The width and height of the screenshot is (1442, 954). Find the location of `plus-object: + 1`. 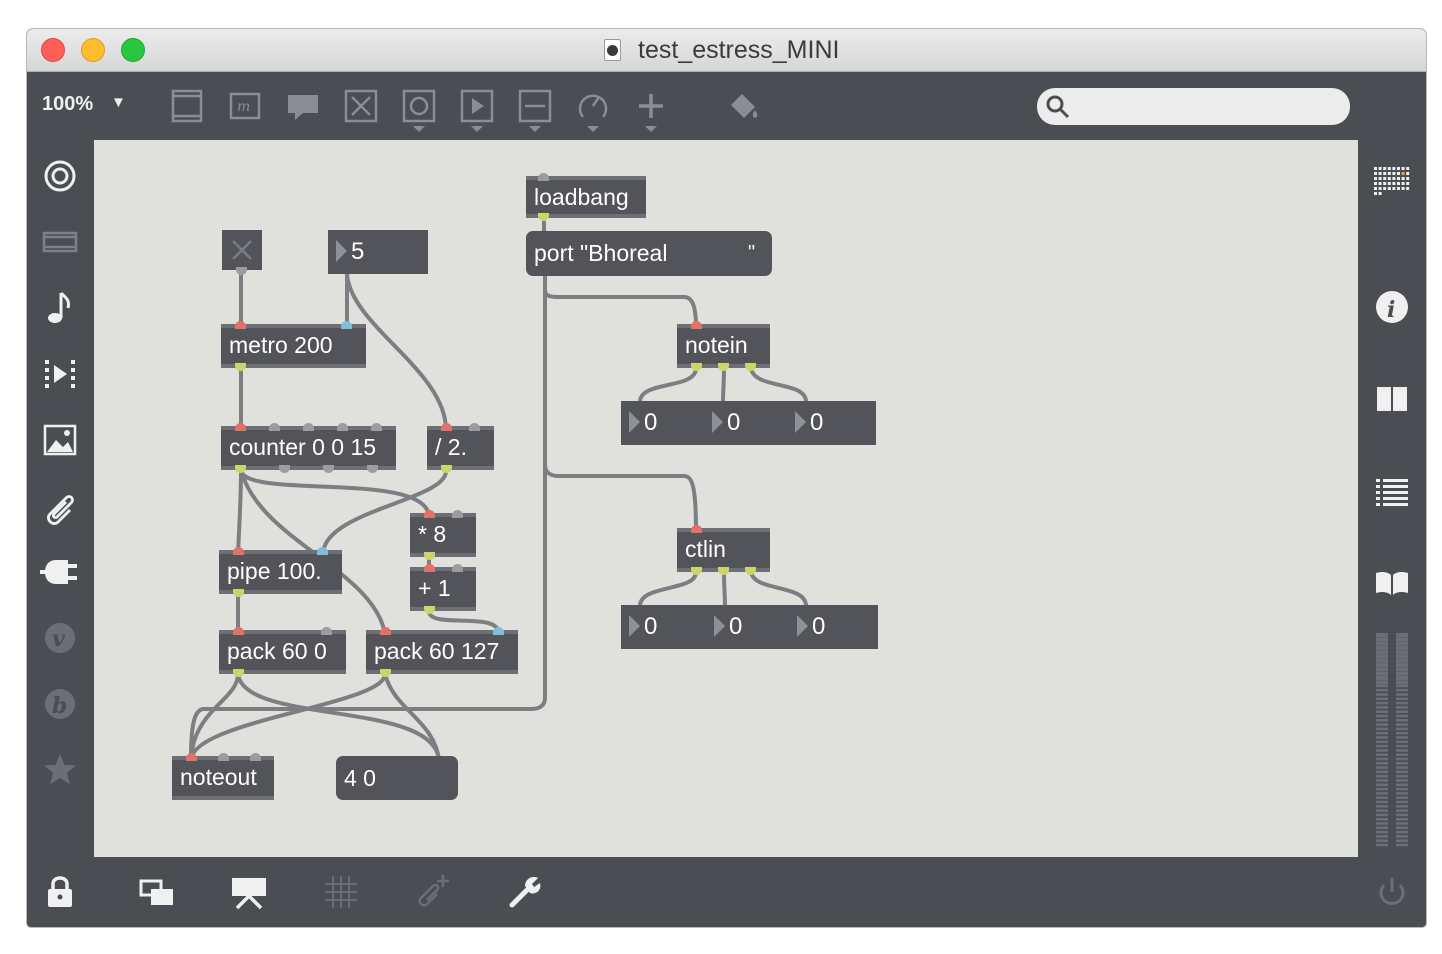

plus-object: + 1 is located at coordinates (443, 589).